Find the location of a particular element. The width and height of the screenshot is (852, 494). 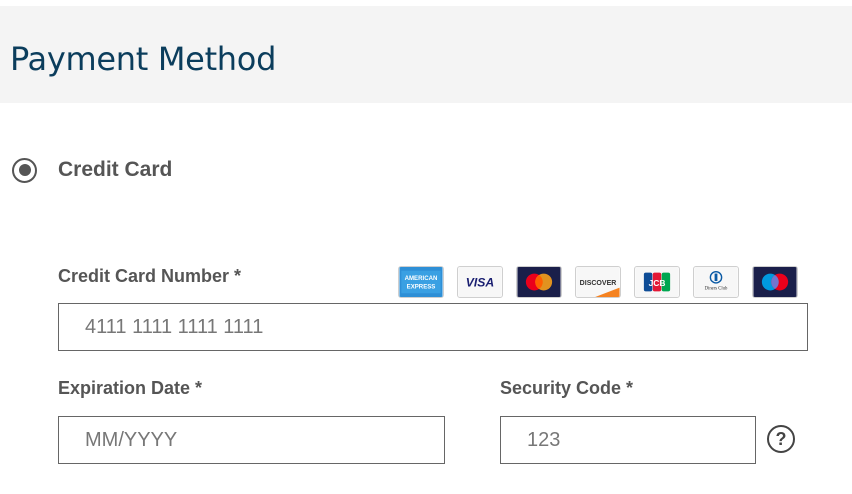

jcb-text: JCB is located at coordinates (657, 283).